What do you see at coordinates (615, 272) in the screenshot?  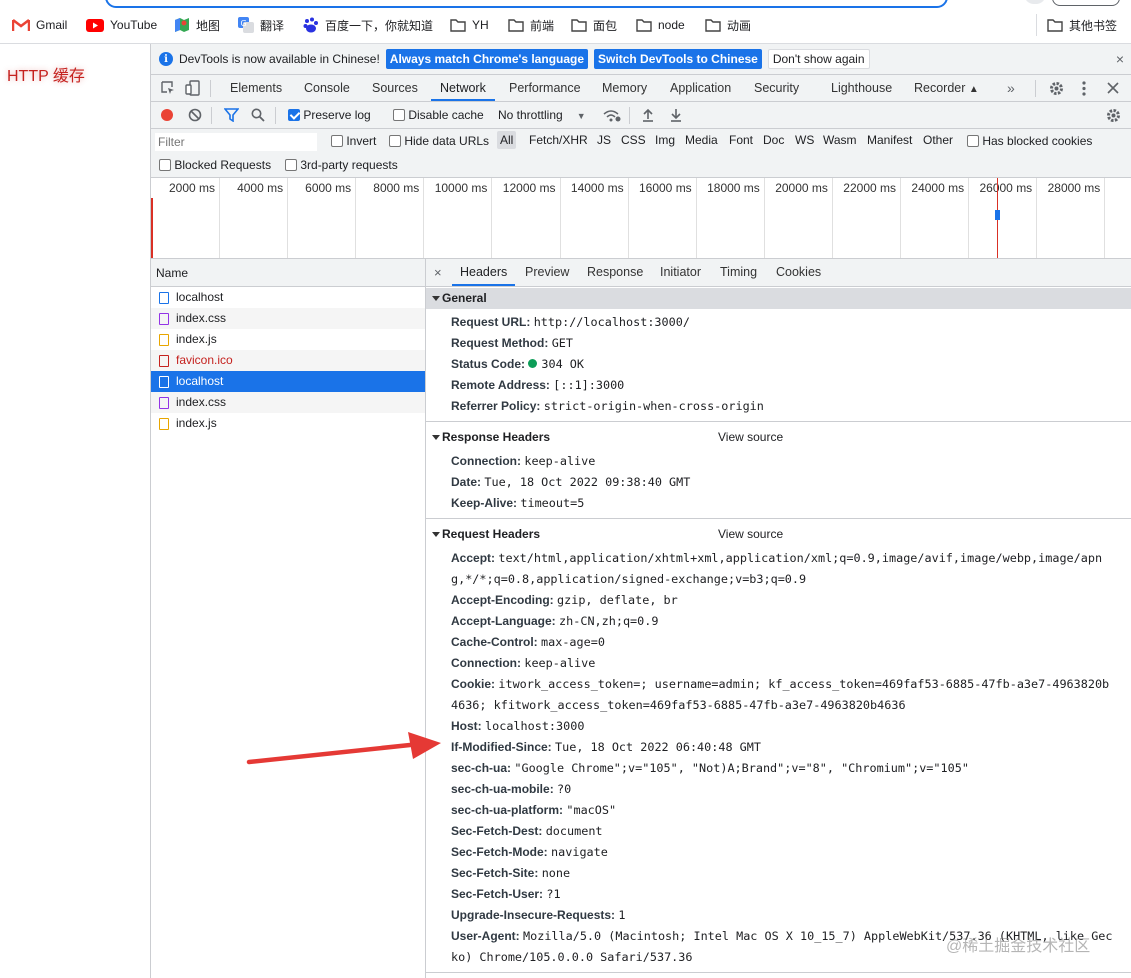 I see `tab-response: Response` at bounding box center [615, 272].